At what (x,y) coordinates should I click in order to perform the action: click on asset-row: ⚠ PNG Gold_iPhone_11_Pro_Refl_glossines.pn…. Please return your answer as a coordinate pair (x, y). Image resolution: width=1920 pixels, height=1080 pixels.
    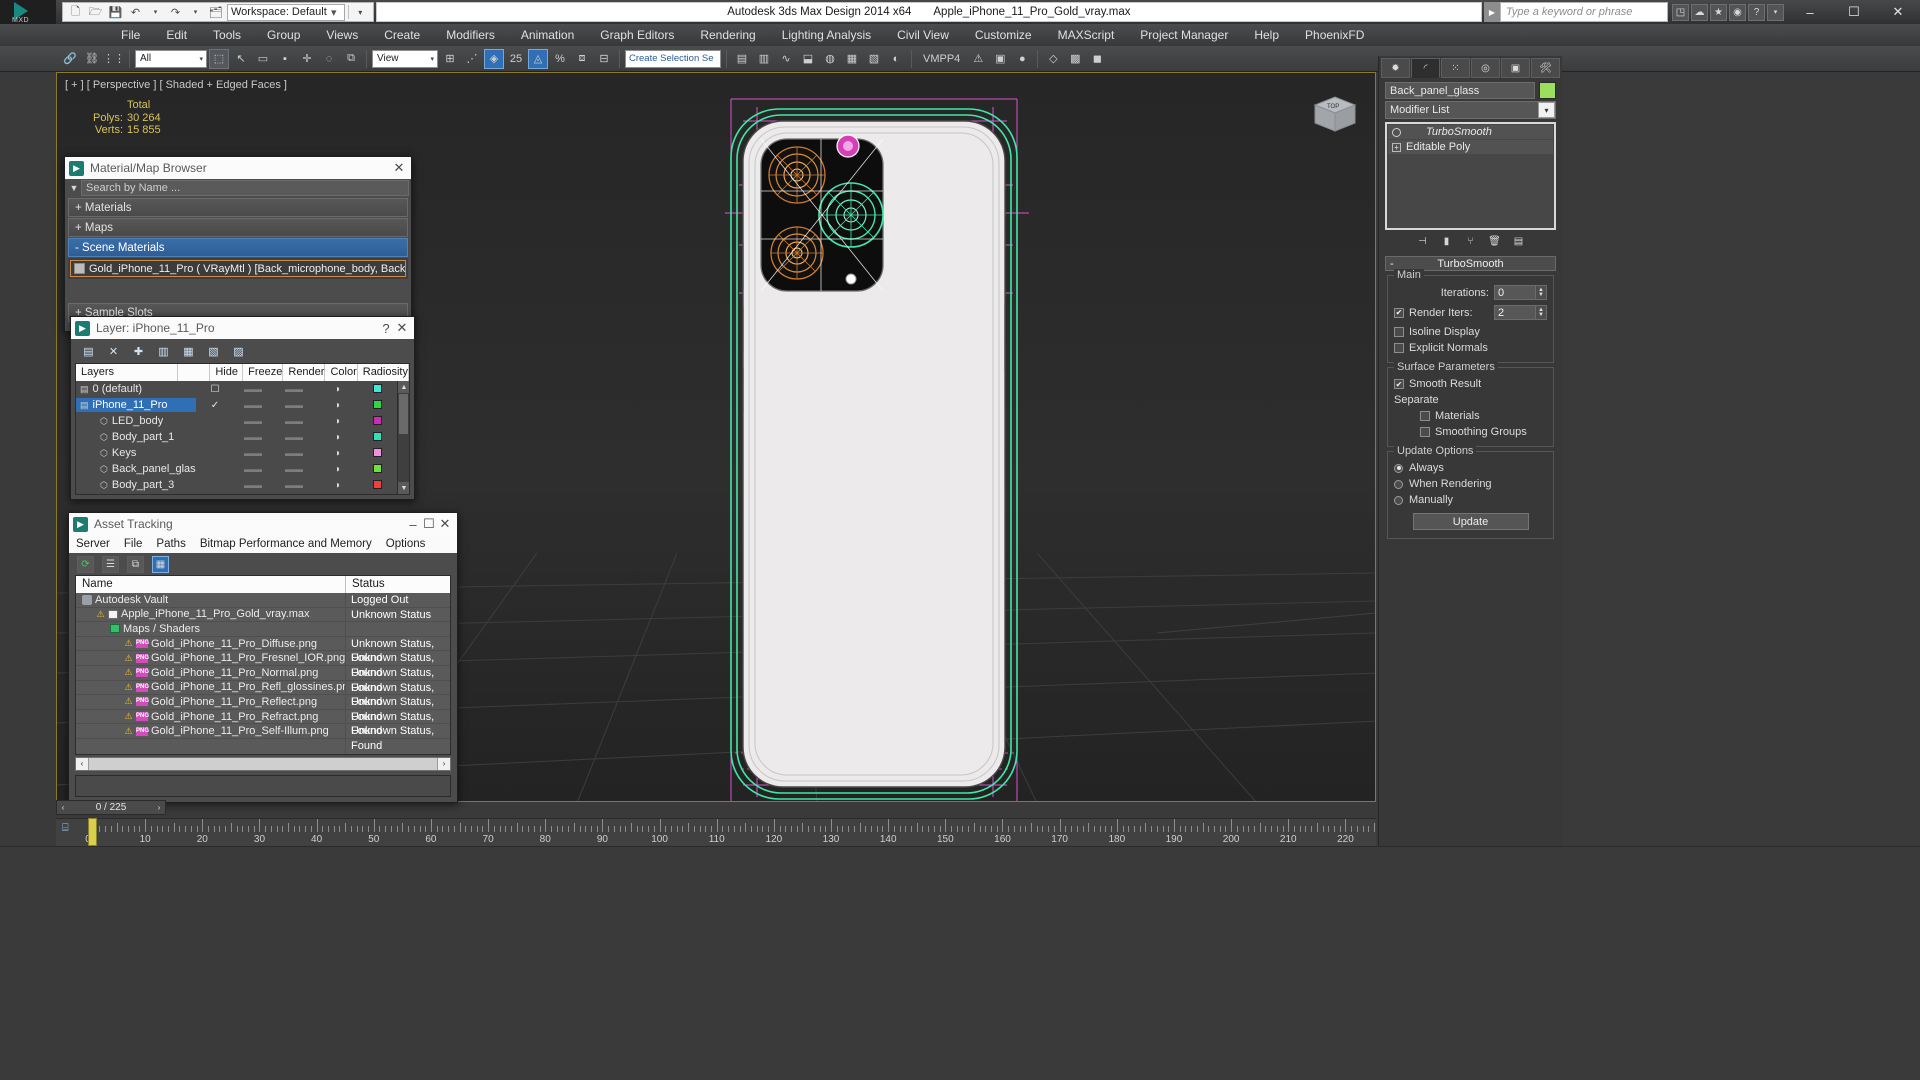
    Looking at the image, I should click on (263, 694).